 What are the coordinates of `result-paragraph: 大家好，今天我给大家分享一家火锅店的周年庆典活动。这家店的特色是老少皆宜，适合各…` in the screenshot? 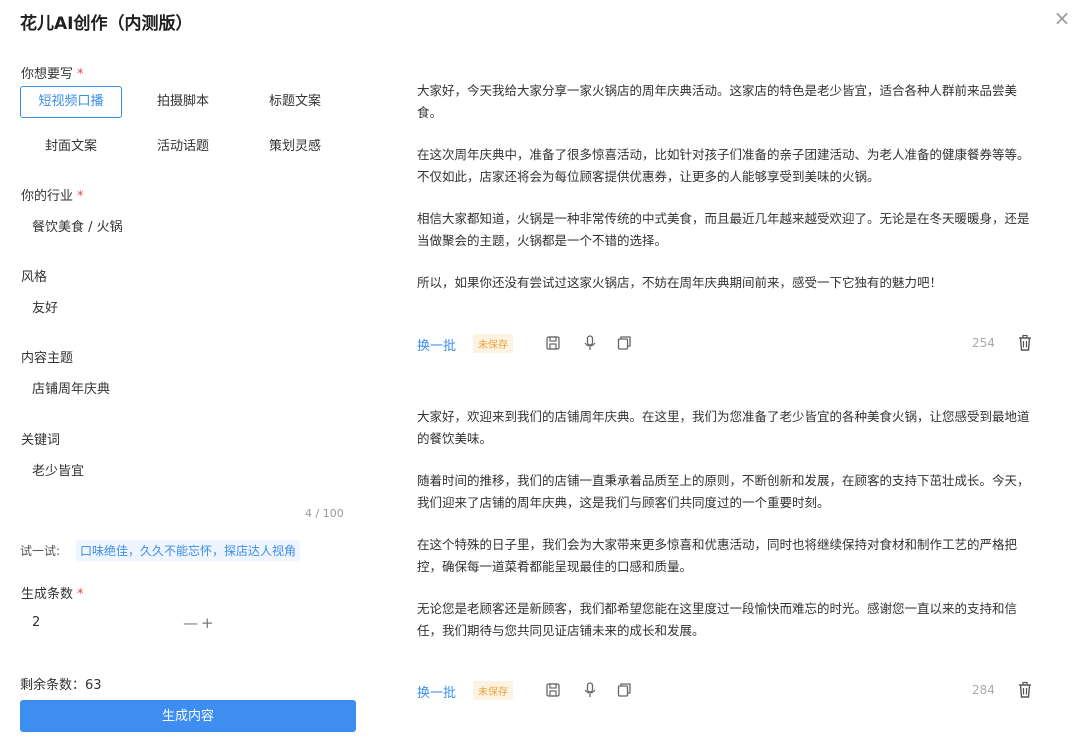 It's located at (717, 101).